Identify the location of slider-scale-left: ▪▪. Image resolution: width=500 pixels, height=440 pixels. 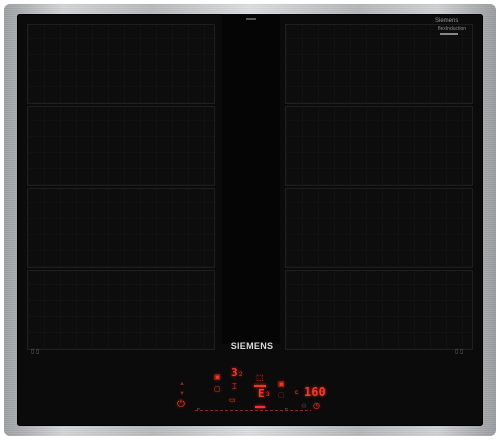
(198, 408).